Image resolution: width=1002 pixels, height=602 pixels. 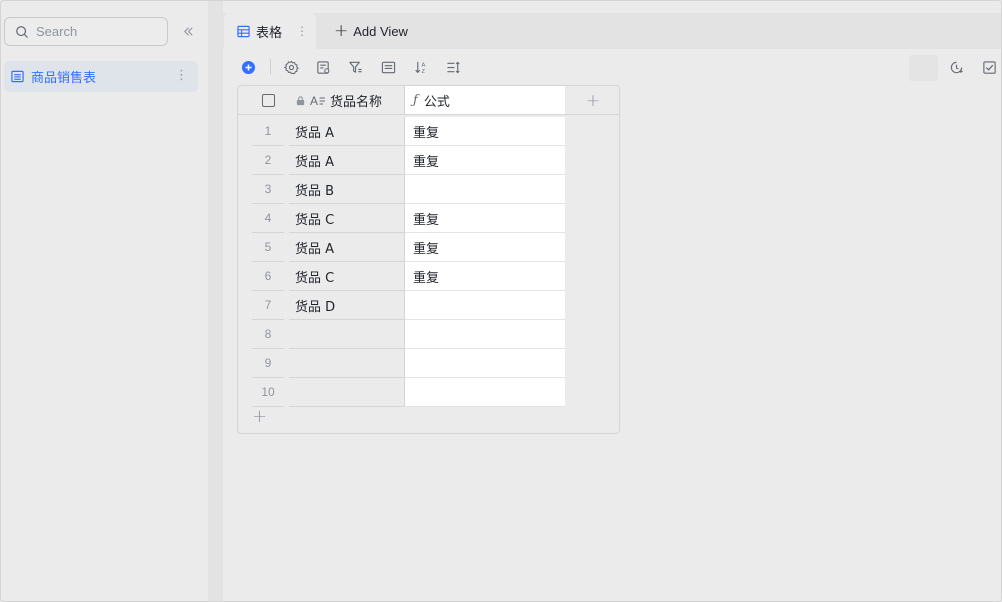 I want to click on table-row: 8, so click(x=428, y=334).